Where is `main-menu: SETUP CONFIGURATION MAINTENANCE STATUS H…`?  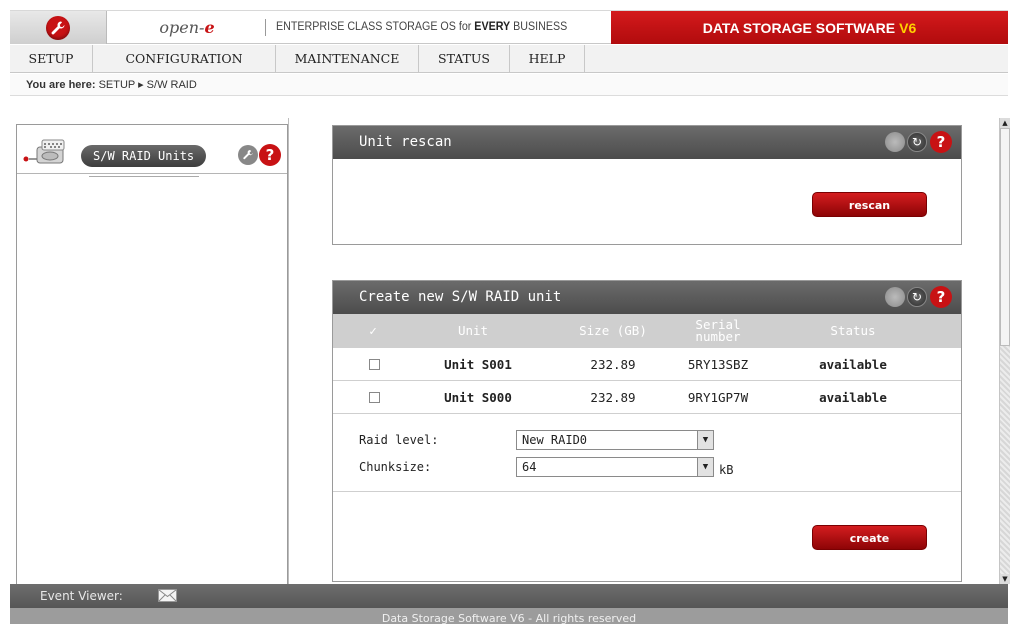
main-menu: SETUP CONFIGURATION MAINTENANCE STATUS H… is located at coordinates (509, 59).